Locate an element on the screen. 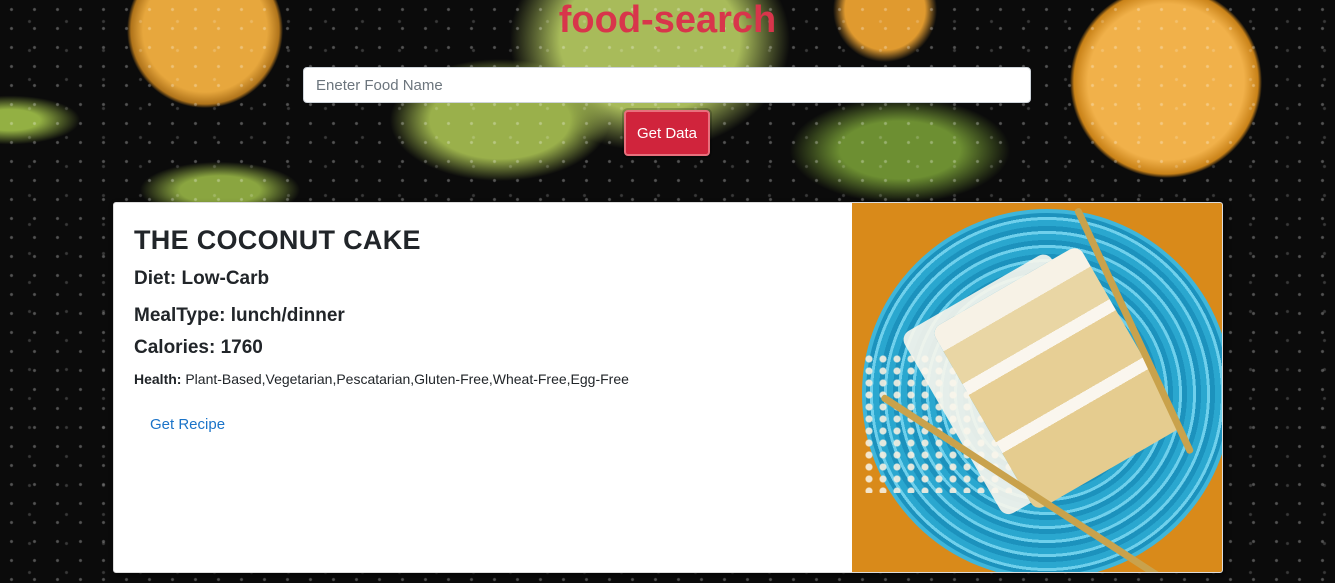 The width and height of the screenshot is (1335, 583). food-name: THE COCONUT CAKE is located at coordinates (277, 240).